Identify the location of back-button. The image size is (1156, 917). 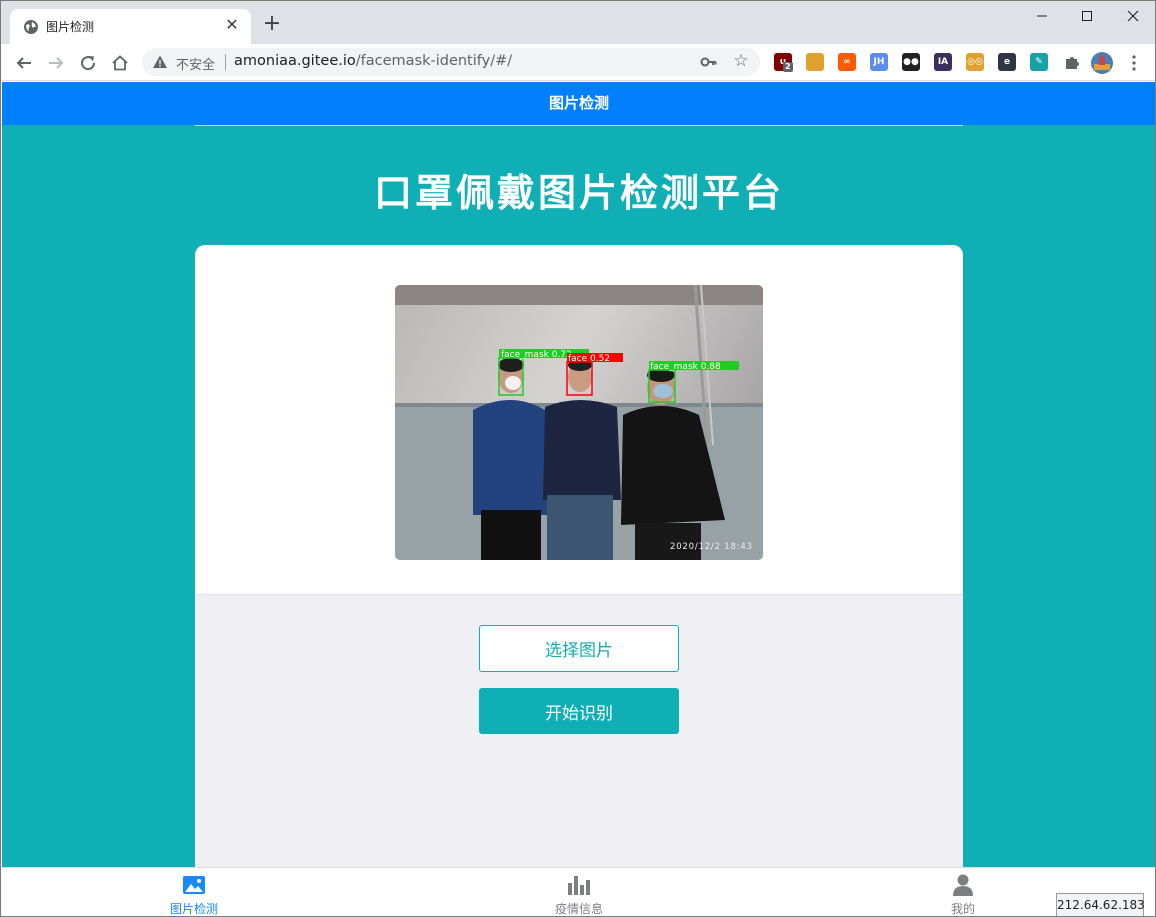
(24, 63).